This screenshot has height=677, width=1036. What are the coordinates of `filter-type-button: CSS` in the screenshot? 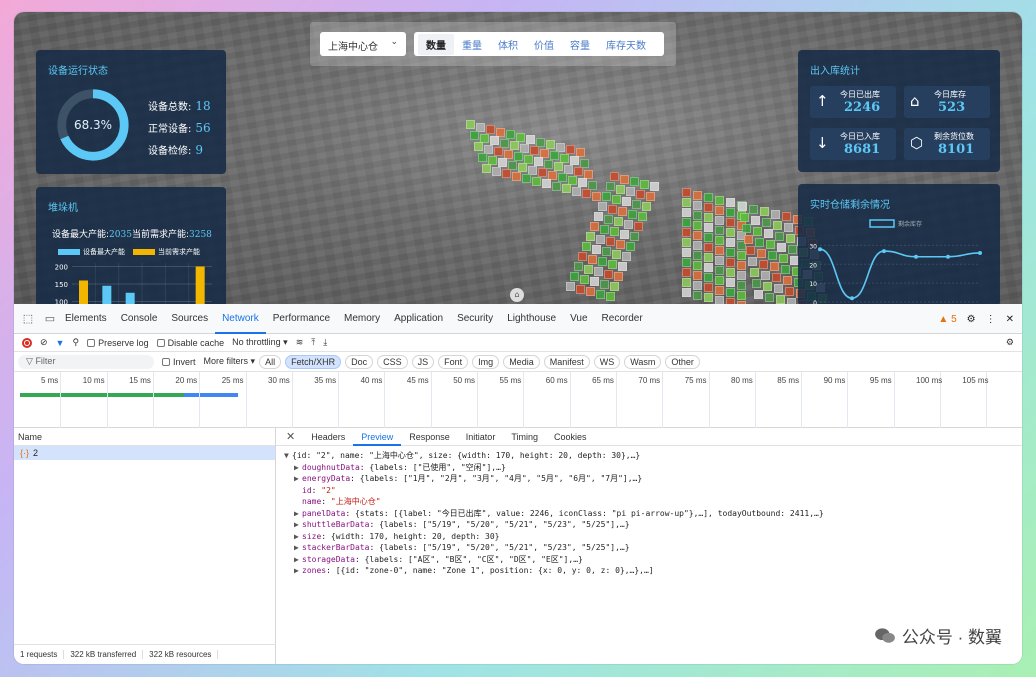 It's located at (392, 361).